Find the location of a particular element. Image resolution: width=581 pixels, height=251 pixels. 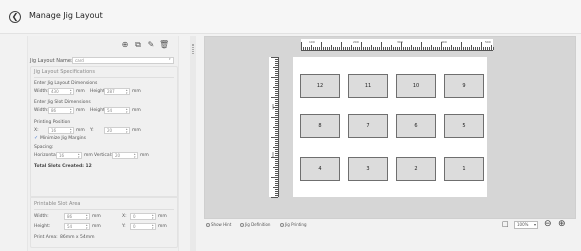

position-x-input: 16 ▴ ▾ is located at coordinates (61, 130).